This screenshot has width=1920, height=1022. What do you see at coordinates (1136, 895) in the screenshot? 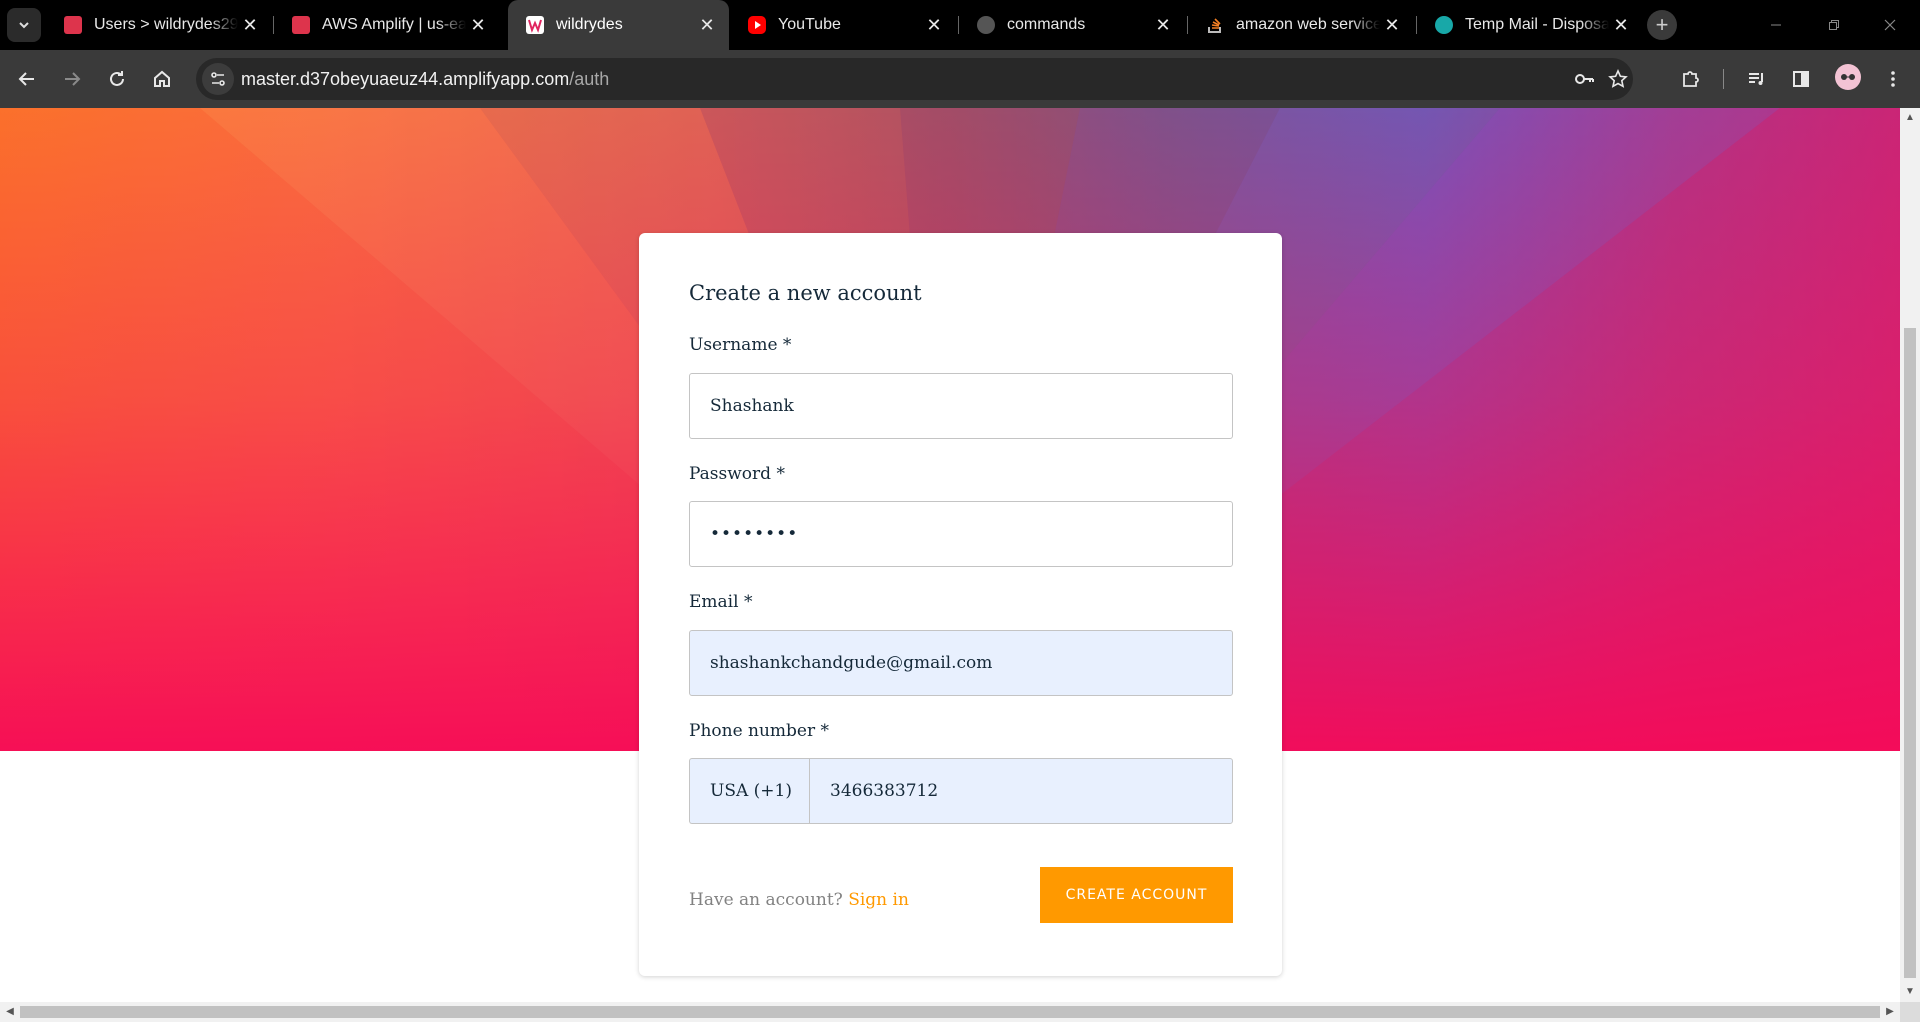
I see `create-account-button: CREATE ACCOUNT` at bounding box center [1136, 895].